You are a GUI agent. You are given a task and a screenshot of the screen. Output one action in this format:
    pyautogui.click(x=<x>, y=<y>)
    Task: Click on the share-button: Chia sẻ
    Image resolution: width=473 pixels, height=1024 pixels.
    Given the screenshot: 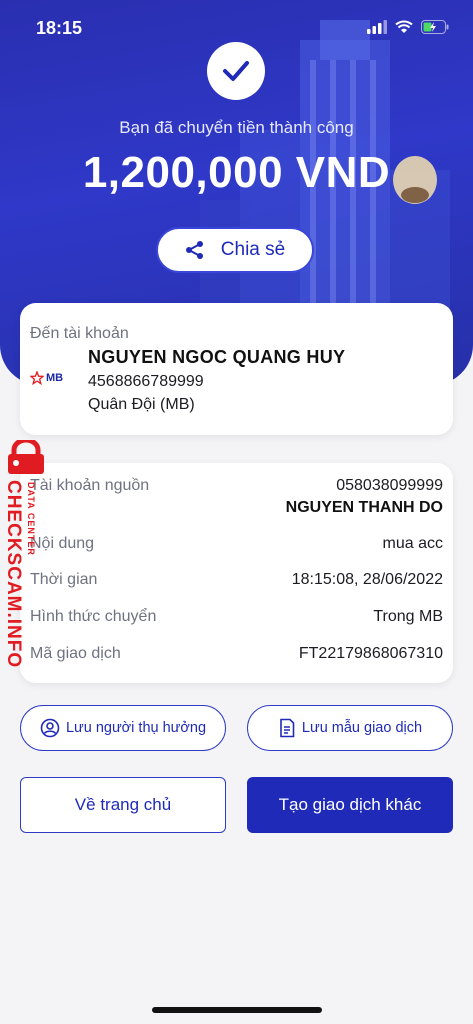 What is the action you would take?
    pyautogui.click(x=235, y=250)
    